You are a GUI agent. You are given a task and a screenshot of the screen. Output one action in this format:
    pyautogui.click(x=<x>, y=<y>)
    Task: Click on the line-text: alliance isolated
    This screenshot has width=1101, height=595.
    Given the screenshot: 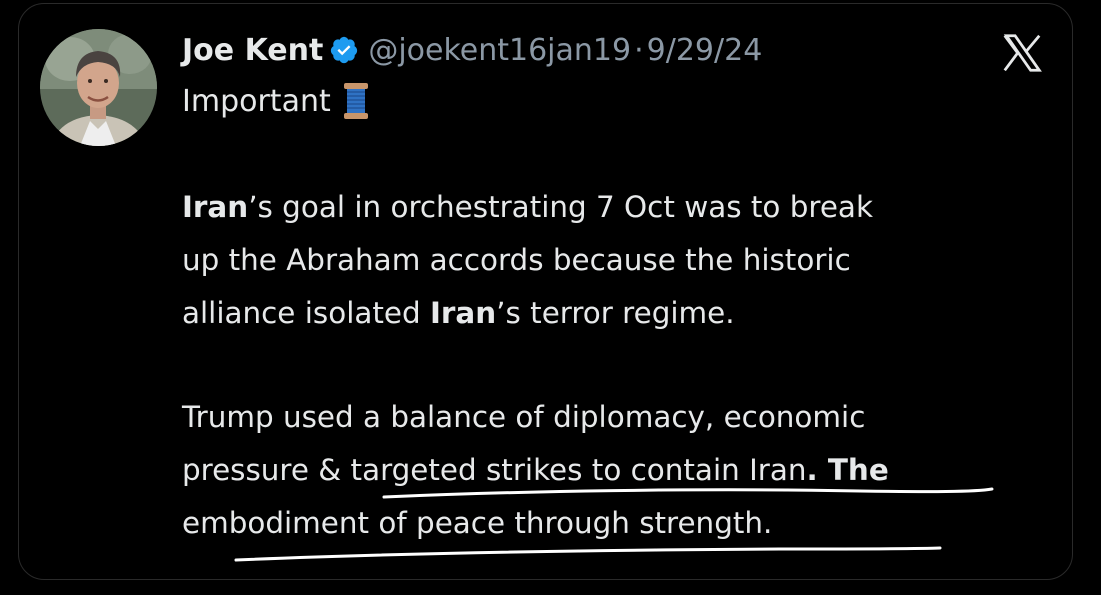 What is the action you would take?
    pyautogui.click(x=306, y=313)
    